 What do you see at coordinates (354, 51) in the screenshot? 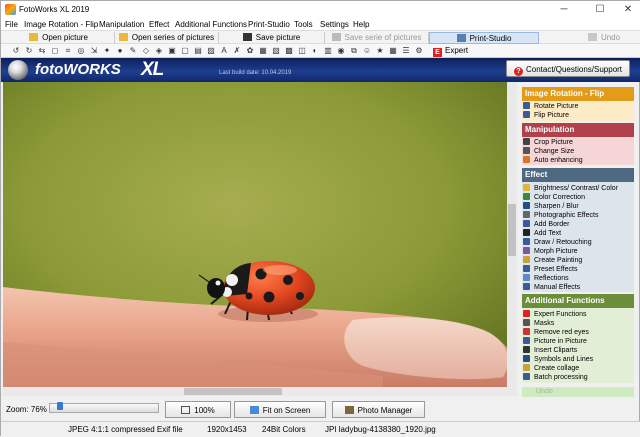
I see `pip-icon: ⧉` at bounding box center [354, 51].